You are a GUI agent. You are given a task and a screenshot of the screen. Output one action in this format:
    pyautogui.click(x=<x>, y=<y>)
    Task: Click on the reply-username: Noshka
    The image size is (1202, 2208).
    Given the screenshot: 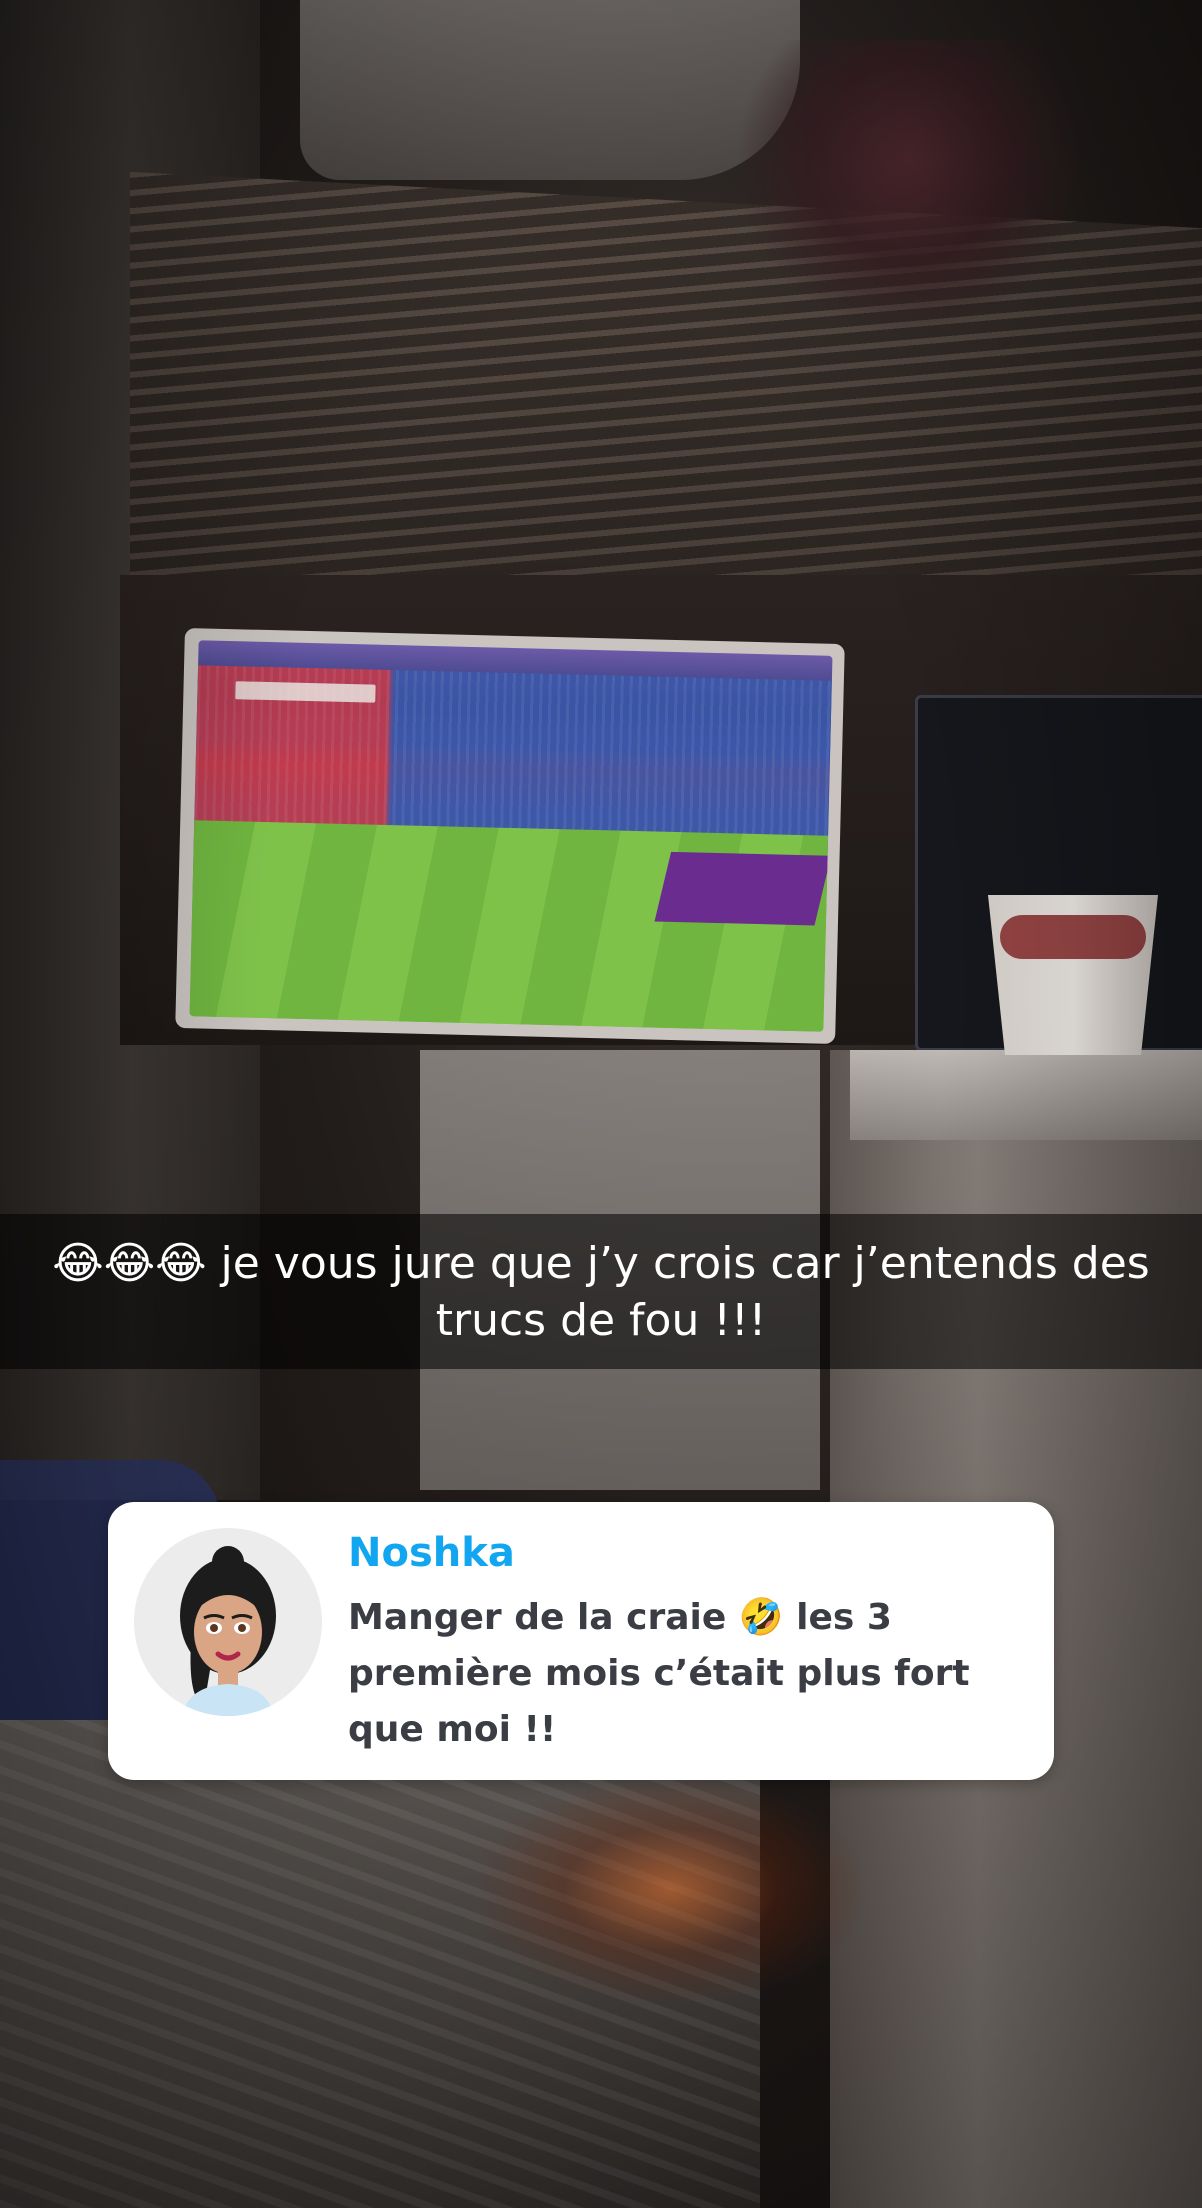 What is the action you would take?
    pyautogui.click(x=431, y=1553)
    